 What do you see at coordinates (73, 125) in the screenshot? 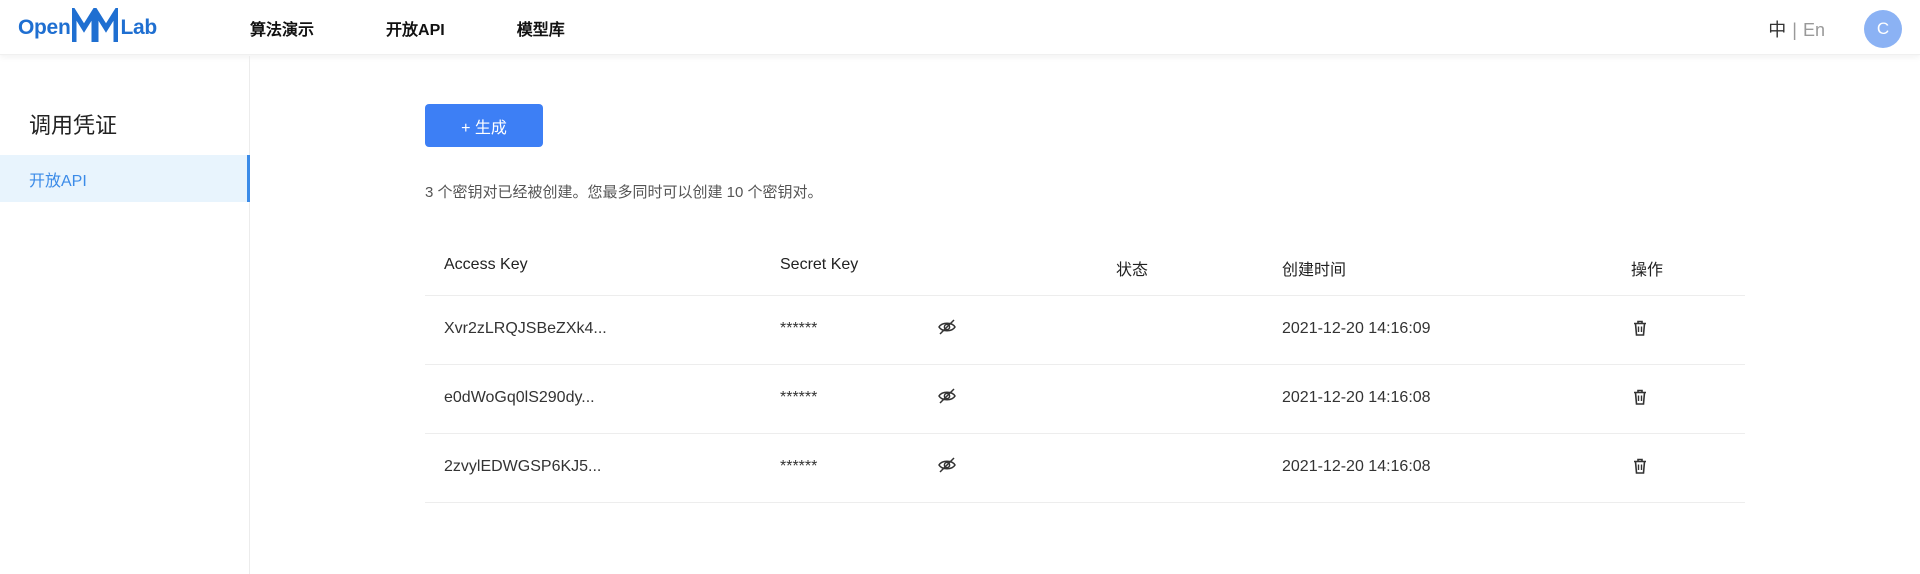
I see `sidebar-title: 调用凭证` at bounding box center [73, 125].